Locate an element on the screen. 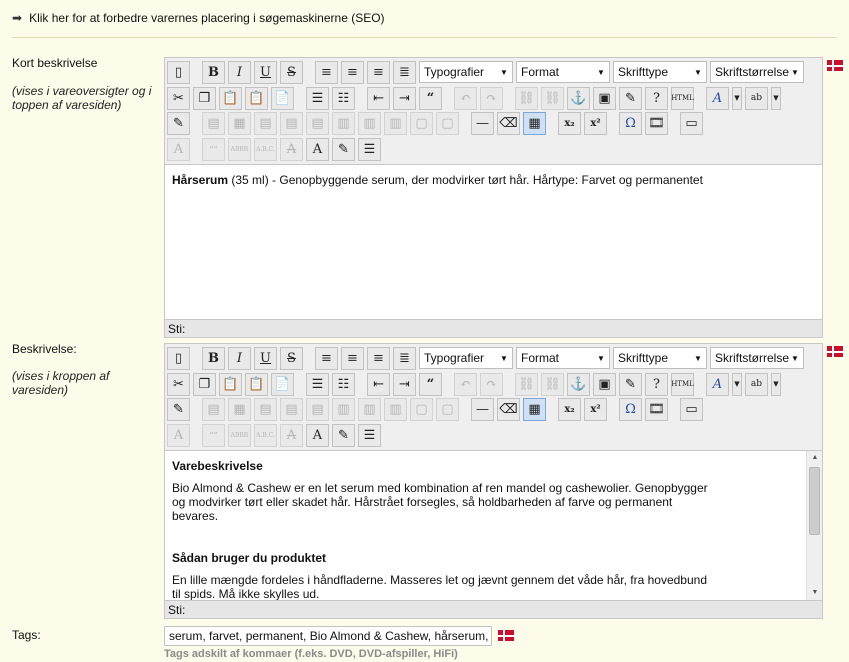 Image resolution: width=849 pixels, height=662 pixels. underline-button: U is located at coordinates (265, 72).